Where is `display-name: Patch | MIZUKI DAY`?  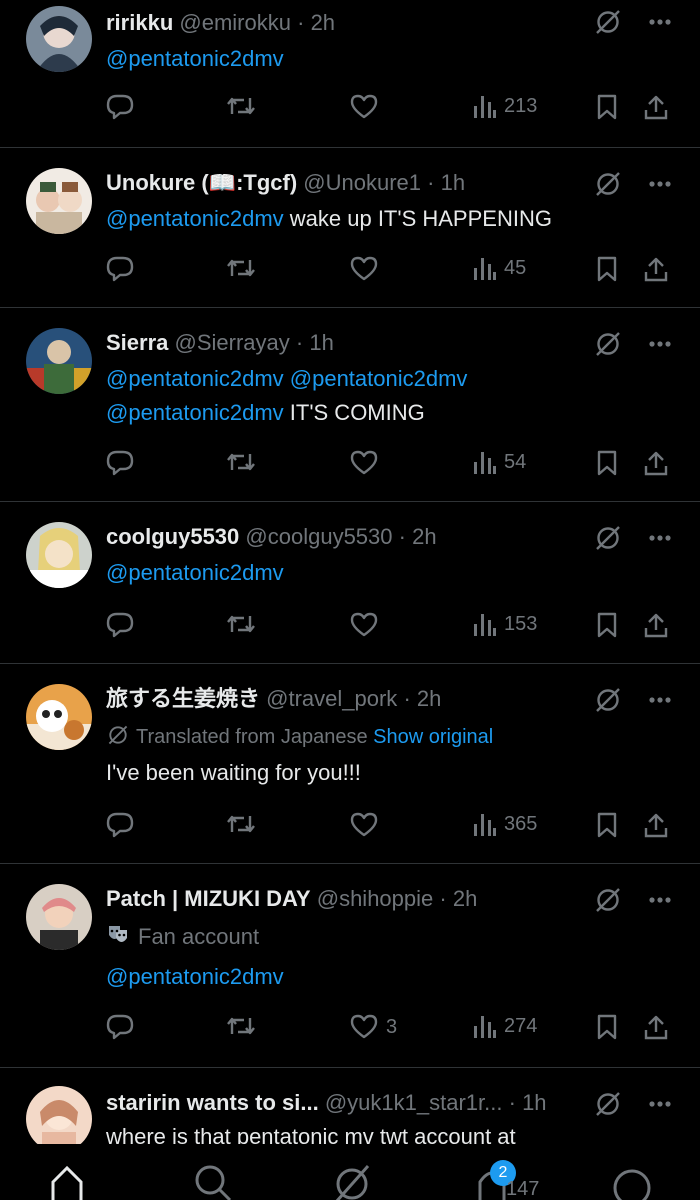 display-name: Patch | MIZUKI DAY is located at coordinates (208, 898).